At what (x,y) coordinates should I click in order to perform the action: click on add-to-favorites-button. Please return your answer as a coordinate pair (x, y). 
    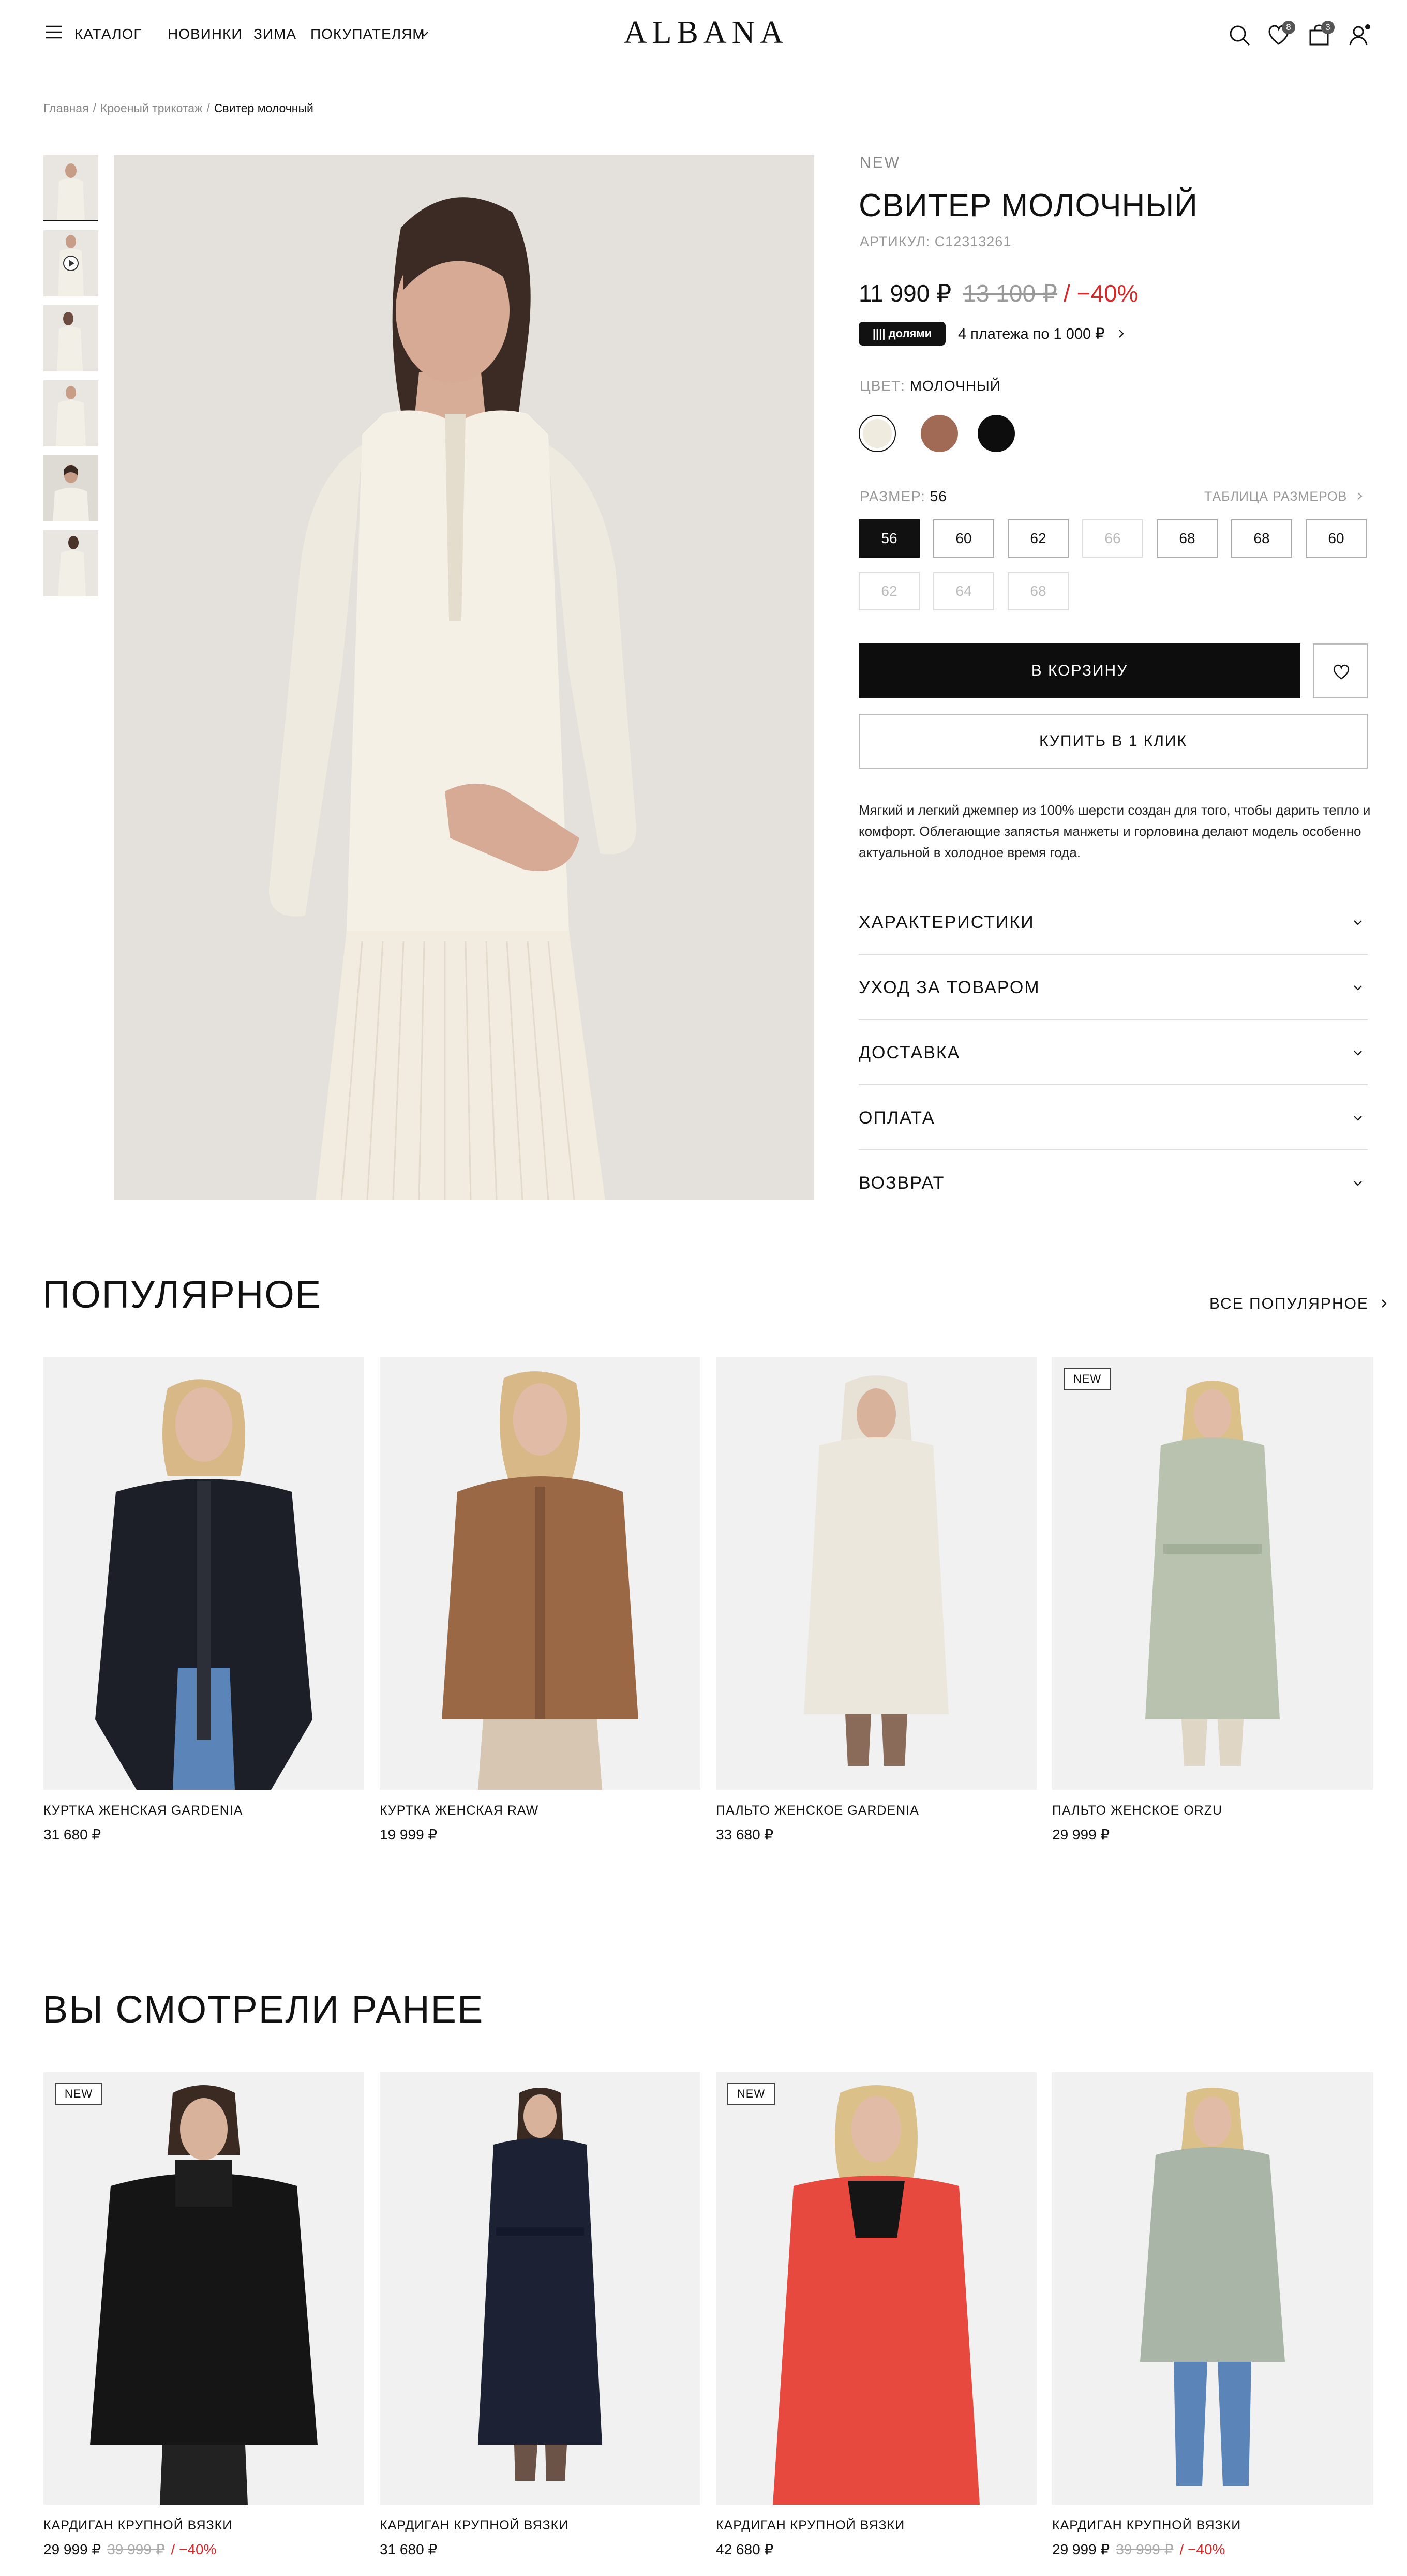
    Looking at the image, I should click on (1341, 670).